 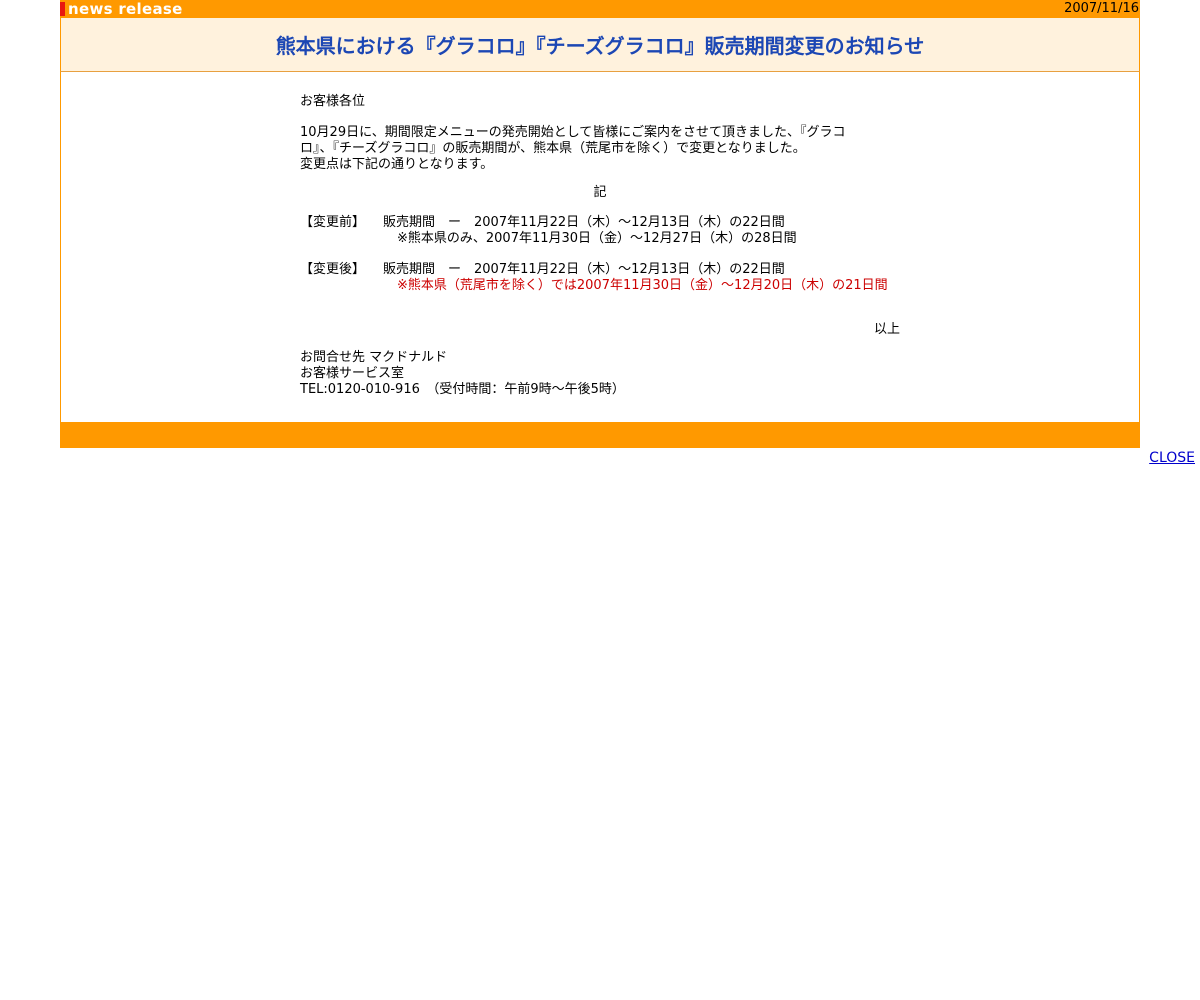 I want to click on logo-mark, so click(x=62, y=9).